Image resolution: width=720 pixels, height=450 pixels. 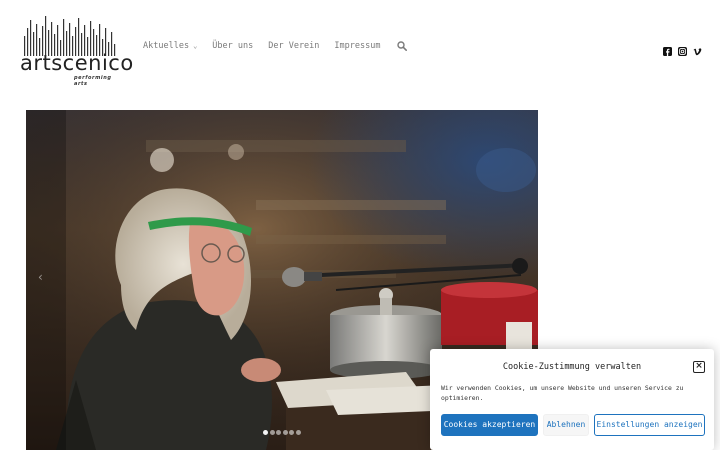 I want to click on social-links, so click(x=682, y=48).